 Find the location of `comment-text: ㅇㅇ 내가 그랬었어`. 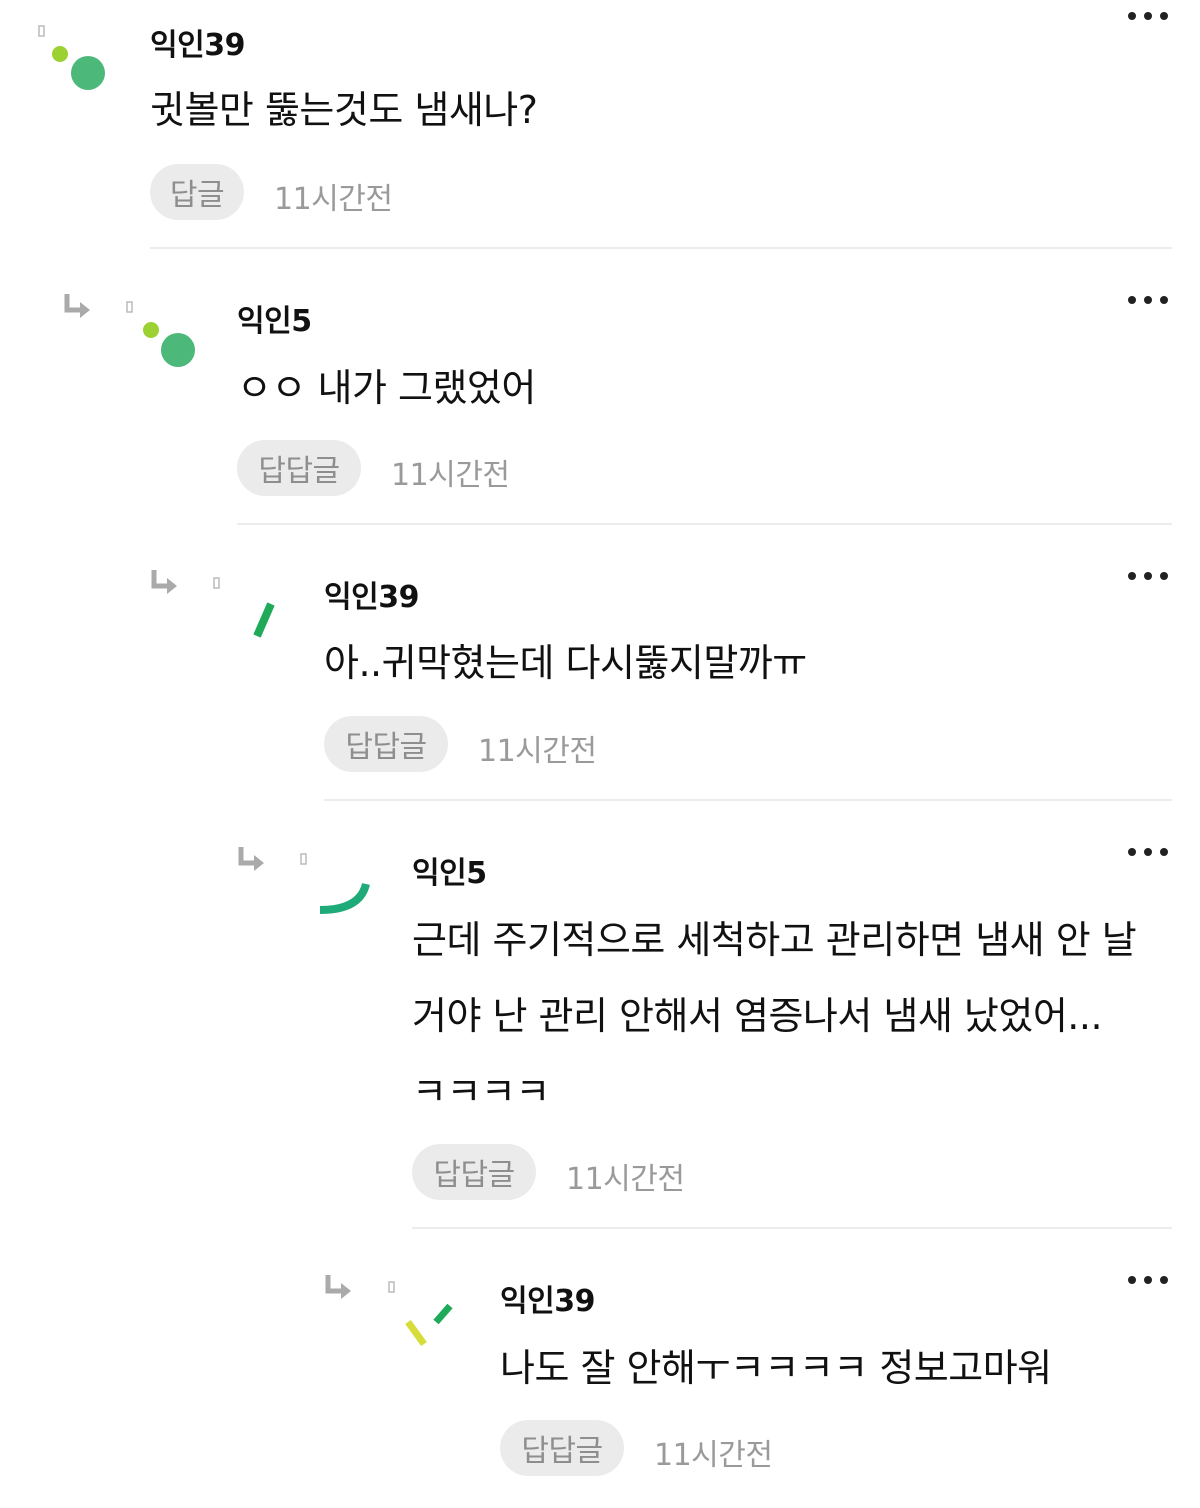

comment-text: ㅇㅇ 내가 그랬었어 is located at coordinates (386, 388).